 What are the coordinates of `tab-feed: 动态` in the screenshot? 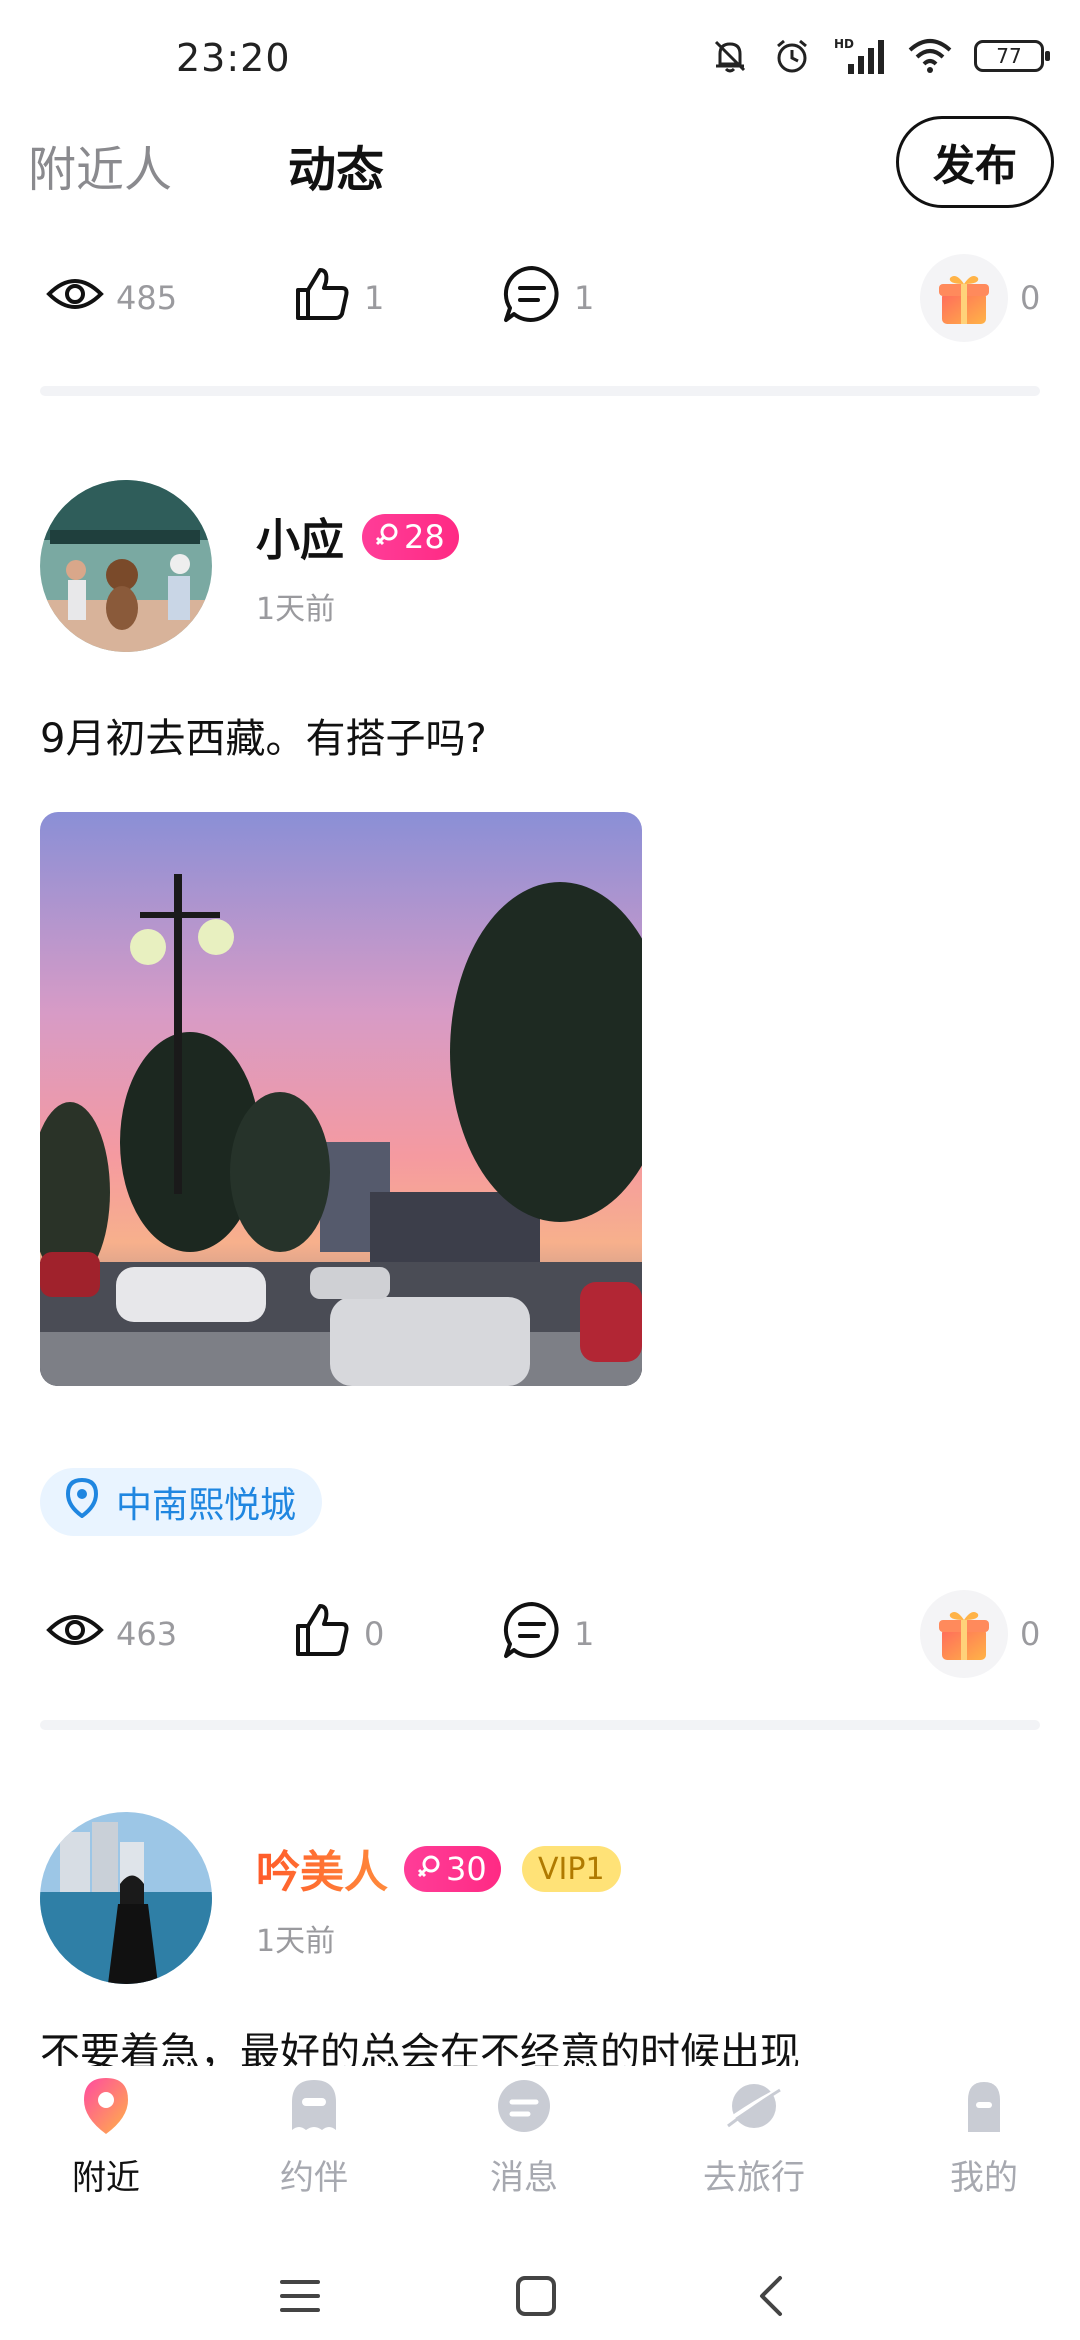 It's located at (336, 165).